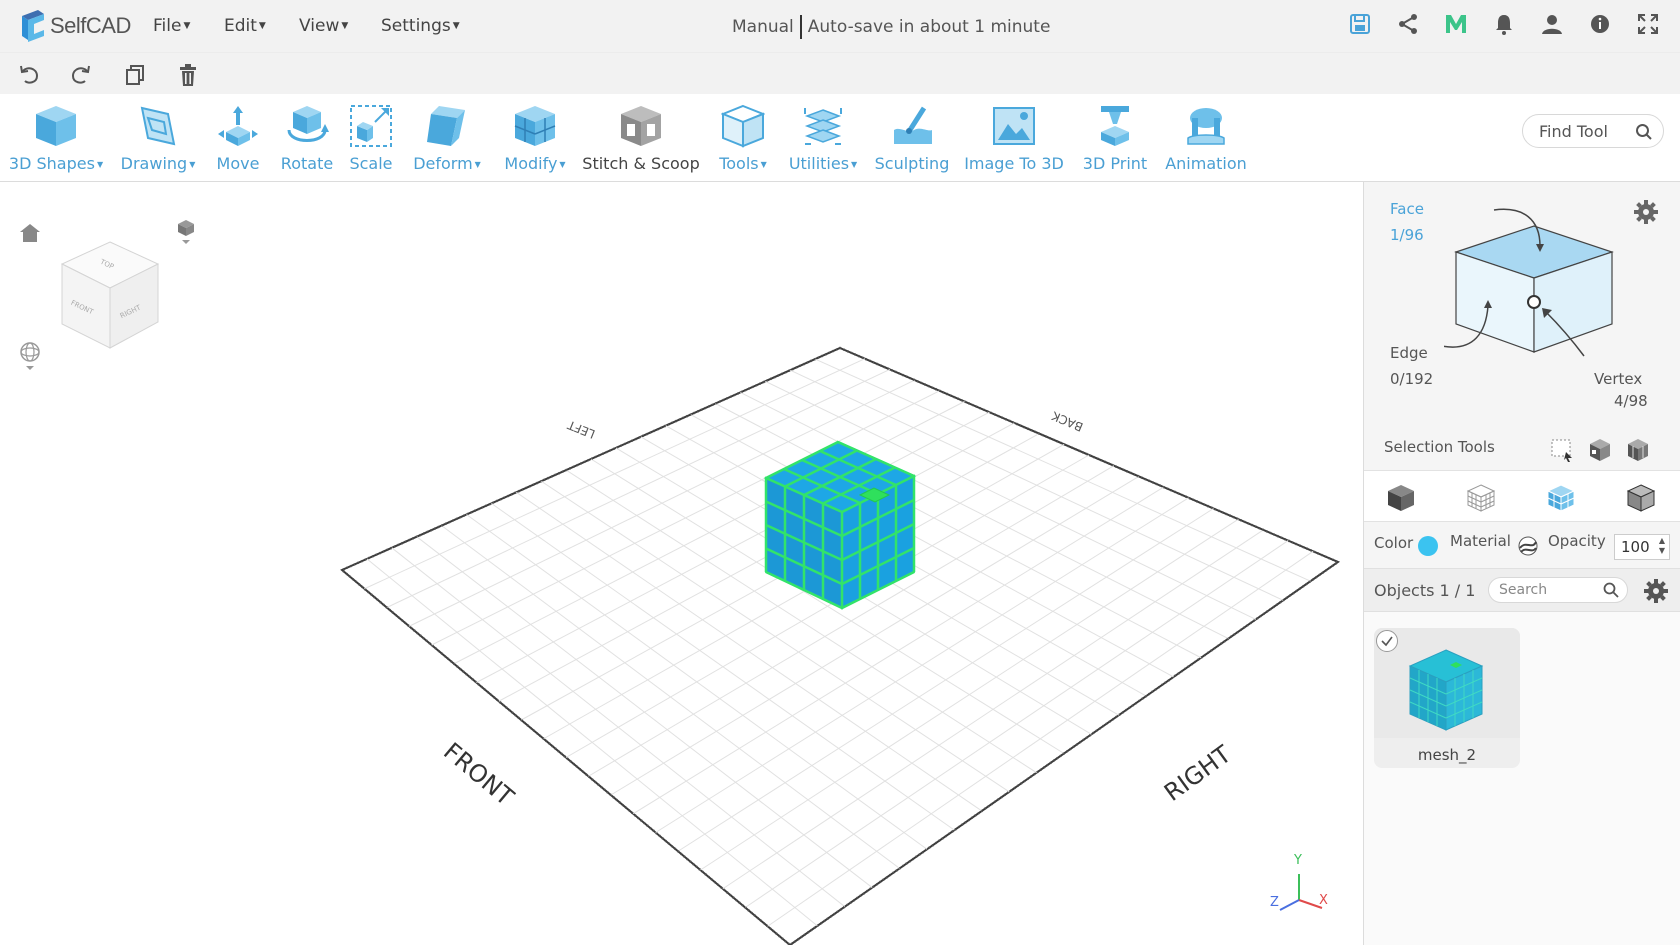 This screenshot has height=945, width=1680. Describe the element at coordinates (1115, 124) in the screenshot. I see `printer-3d-icon` at that location.